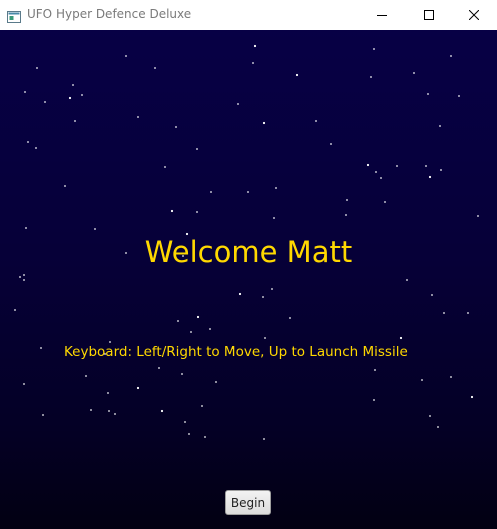  I want to click on maximize-button, so click(429, 15).